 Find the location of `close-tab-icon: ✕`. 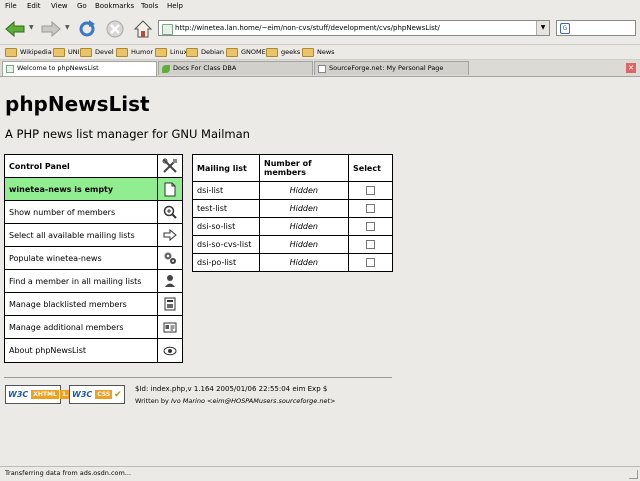

close-tab-icon: ✕ is located at coordinates (631, 68).